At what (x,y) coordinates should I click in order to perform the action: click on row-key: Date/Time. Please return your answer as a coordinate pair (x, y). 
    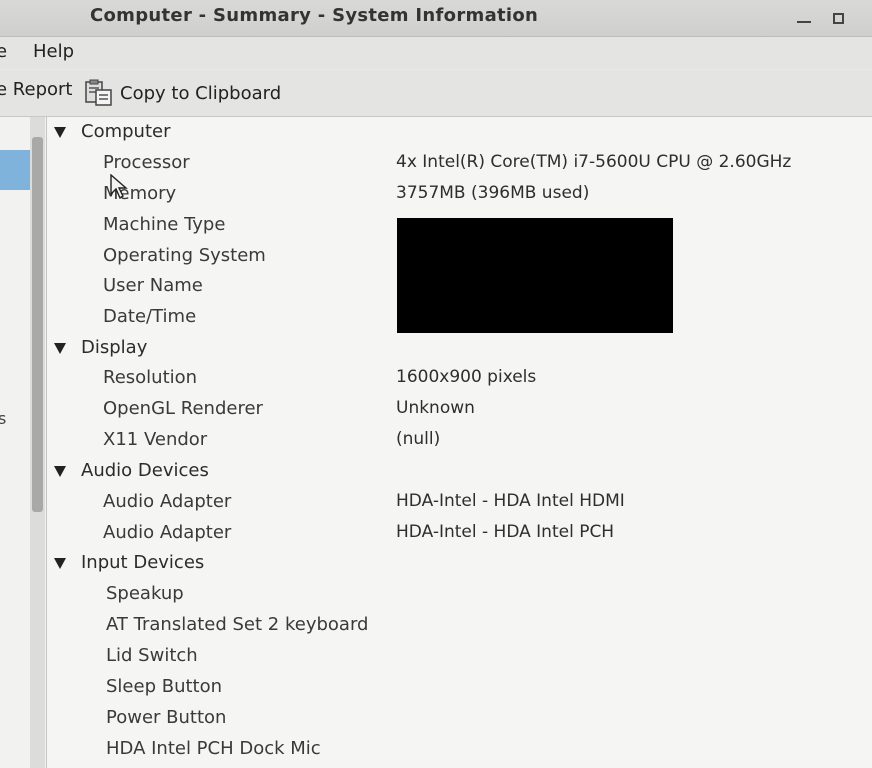
    Looking at the image, I should click on (150, 316).